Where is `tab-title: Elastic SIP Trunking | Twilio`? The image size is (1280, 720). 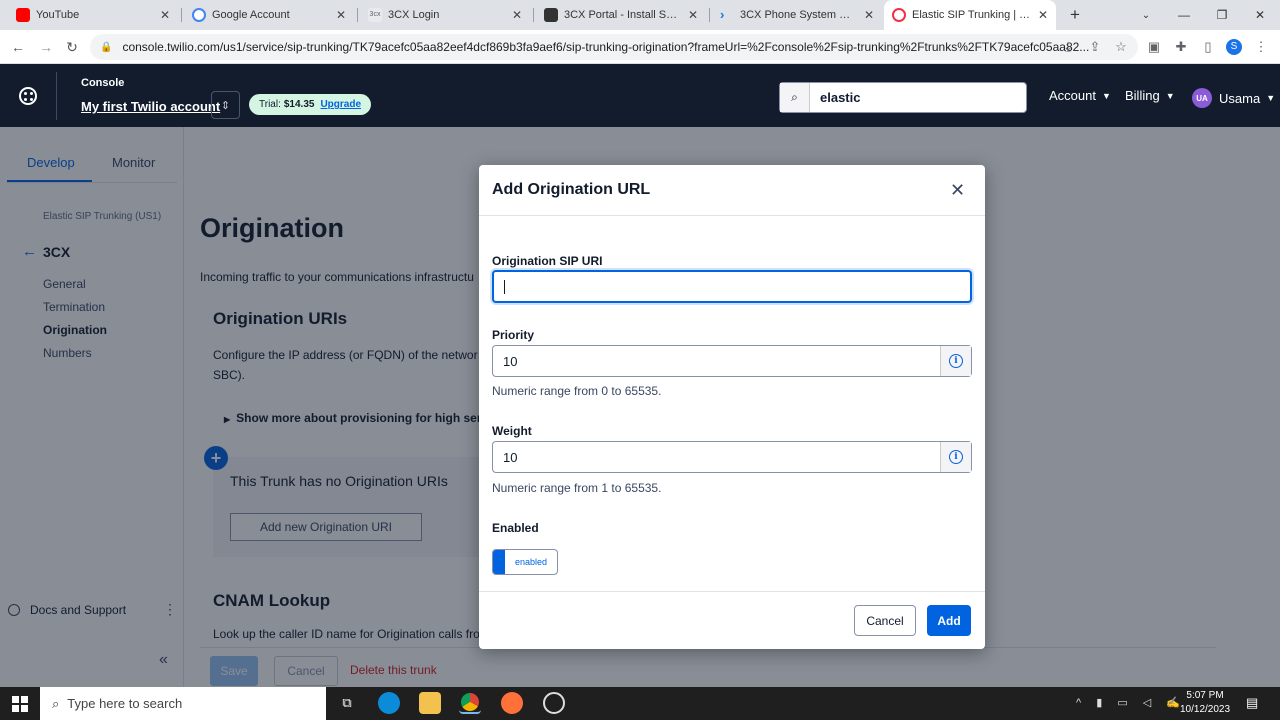
tab-title: Elastic SIP Trunking | Twilio is located at coordinates (972, 15).